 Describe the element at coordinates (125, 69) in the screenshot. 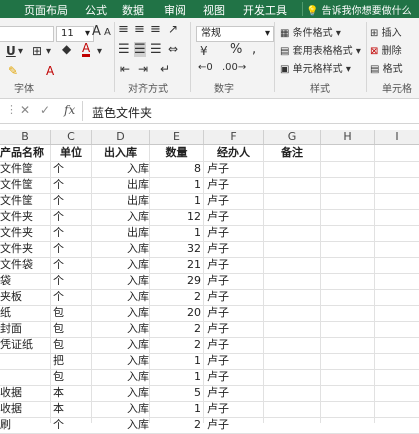

I see `decrease-indent-icon: ⇤` at that location.